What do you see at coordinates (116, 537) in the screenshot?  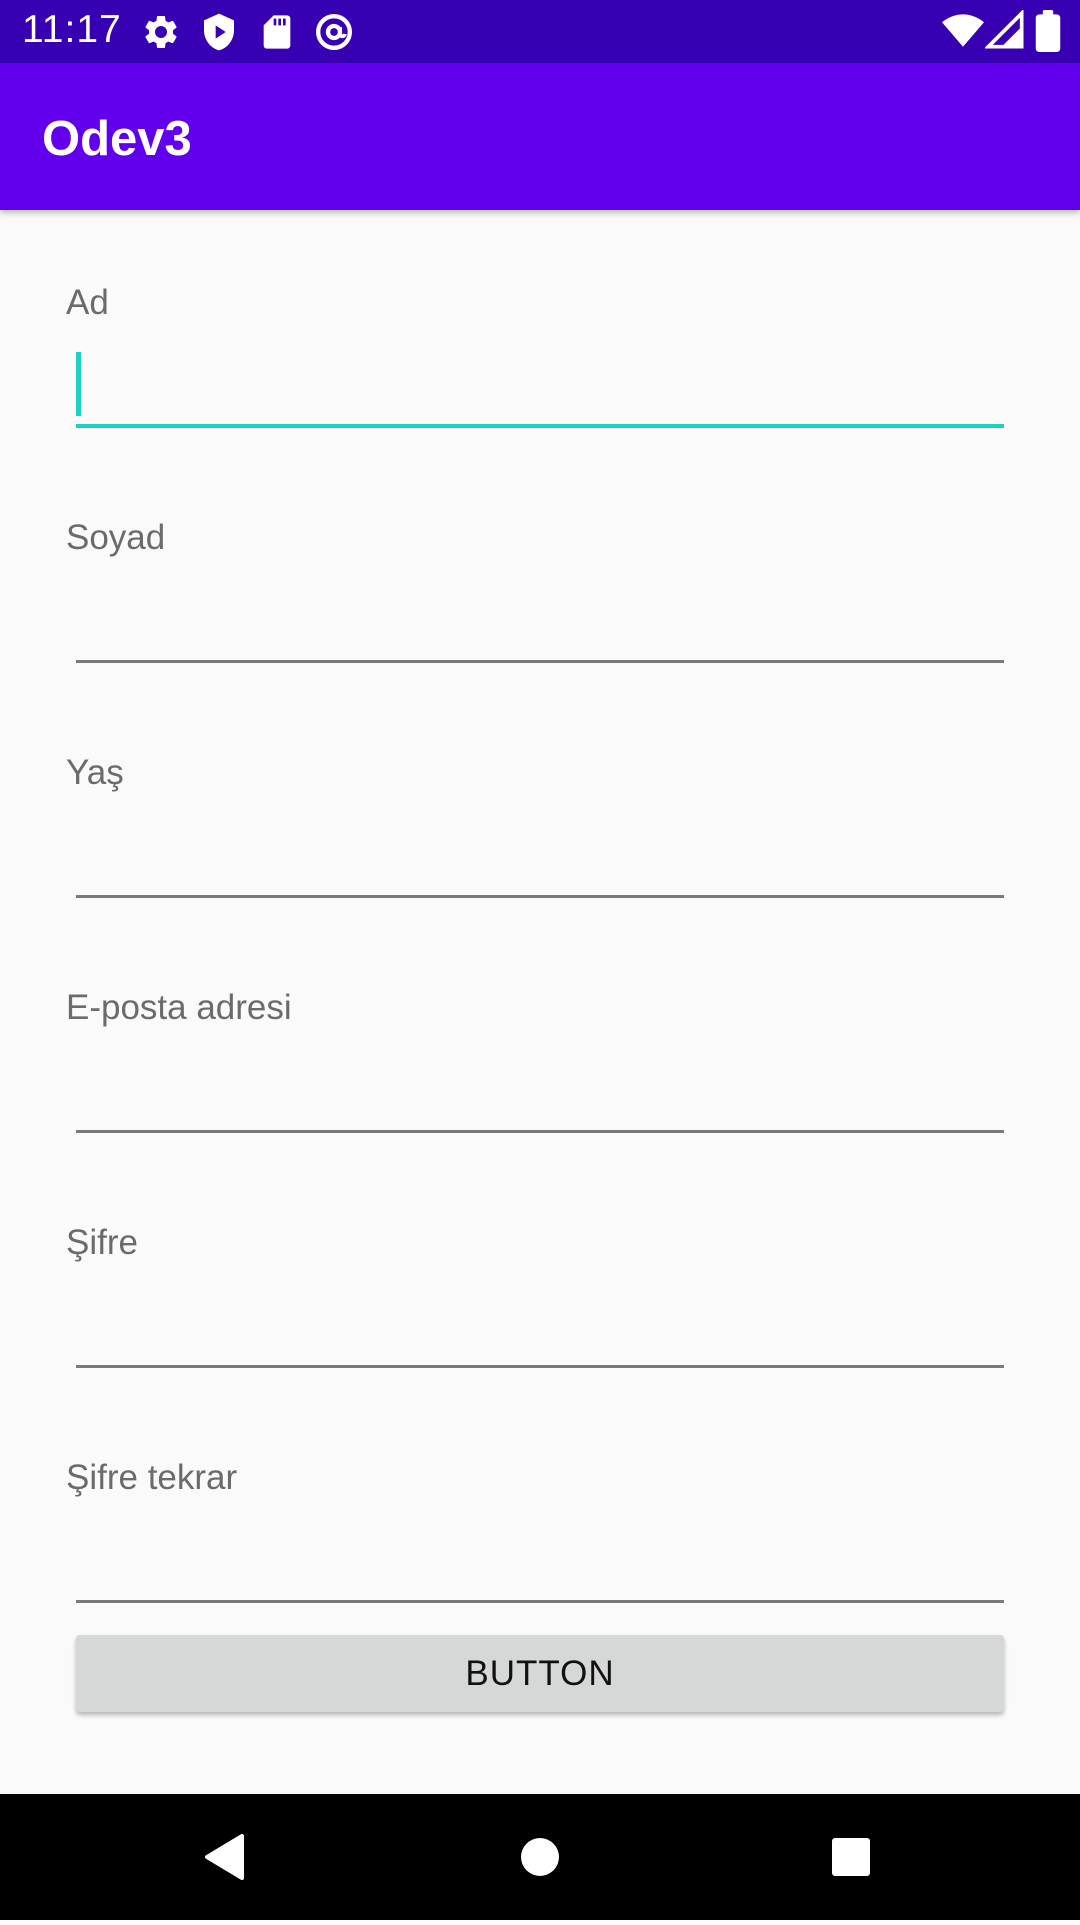 I see `last-name-label: Soyad` at bounding box center [116, 537].